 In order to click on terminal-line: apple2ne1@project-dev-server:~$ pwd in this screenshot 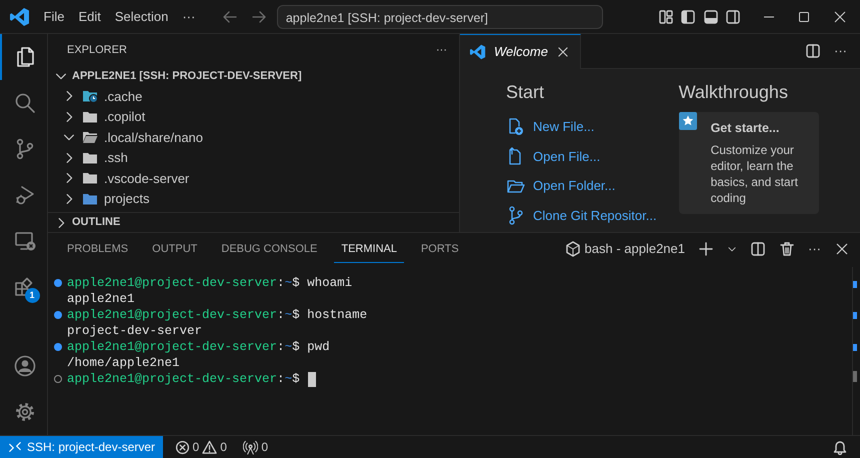, I will do `click(198, 347)`.